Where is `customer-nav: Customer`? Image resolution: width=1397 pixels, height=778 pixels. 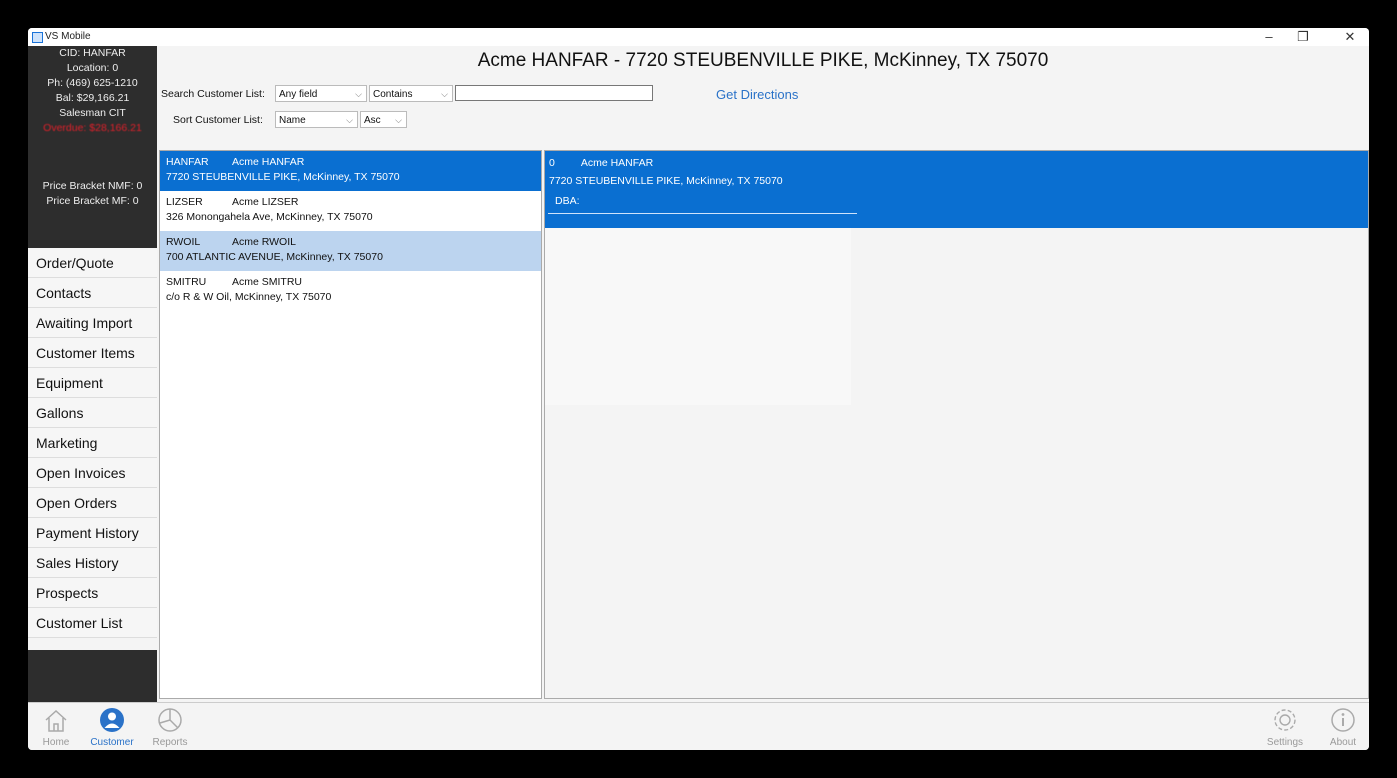
customer-nav: Customer is located at coordinates (112, 727).